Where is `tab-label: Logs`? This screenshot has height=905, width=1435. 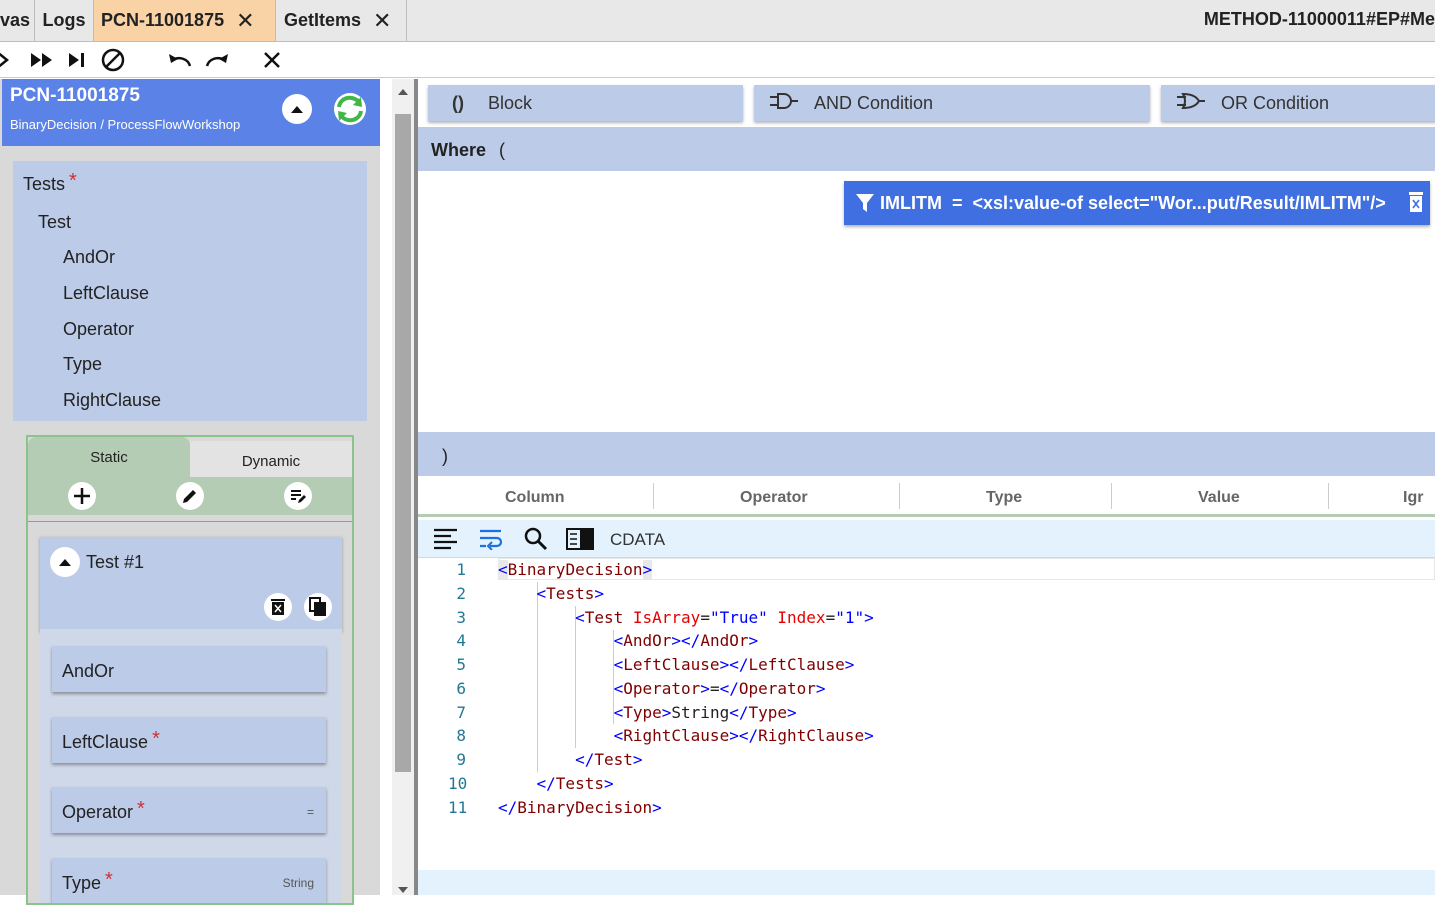
tab-label: Logs is located at coordinates (64, 20).